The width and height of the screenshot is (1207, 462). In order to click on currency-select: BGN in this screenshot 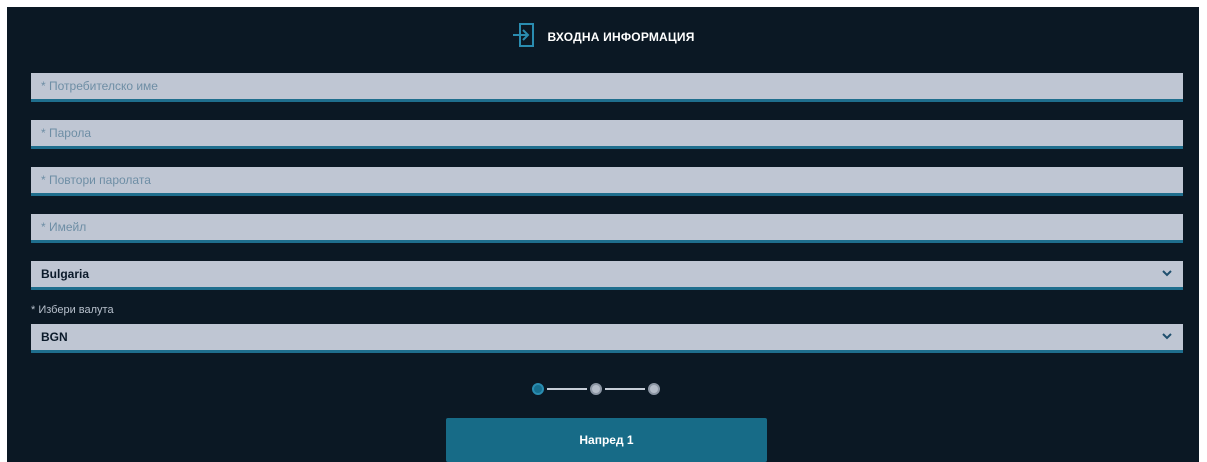, I will do `click(607, 337)`.